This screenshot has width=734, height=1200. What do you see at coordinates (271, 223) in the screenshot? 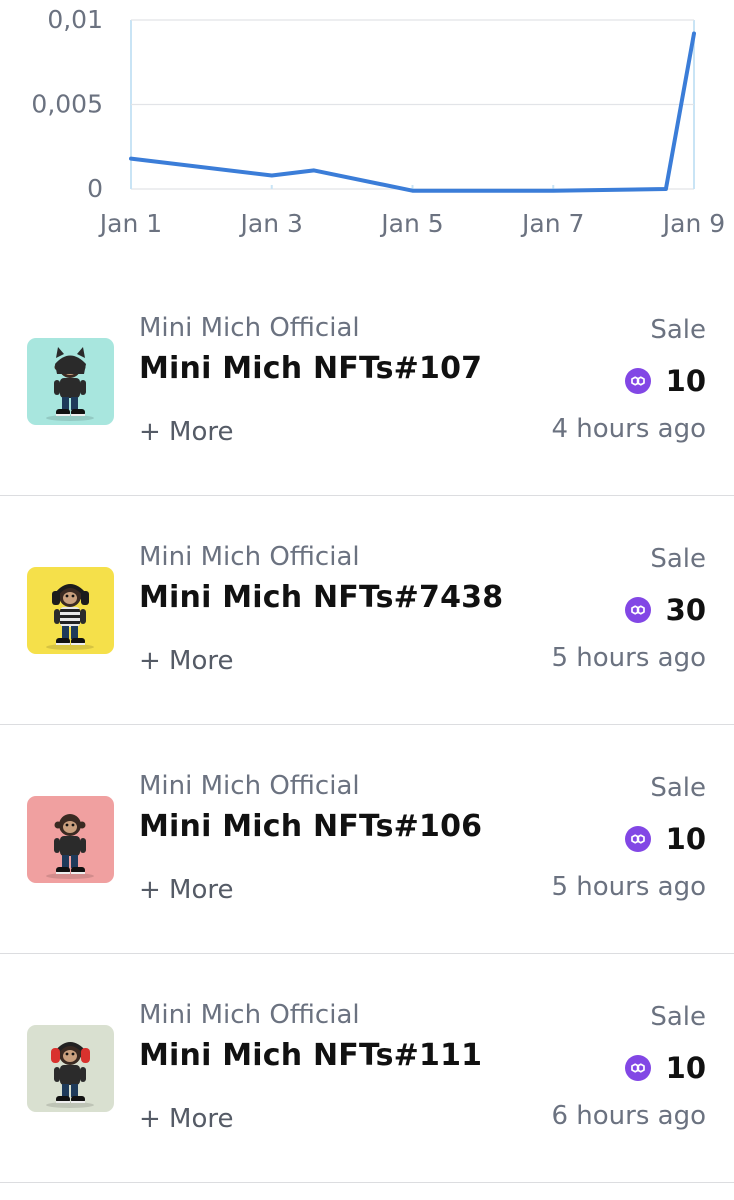
I see `chart-x-tick-label: Jan 3` at bounding box center [271, 223].